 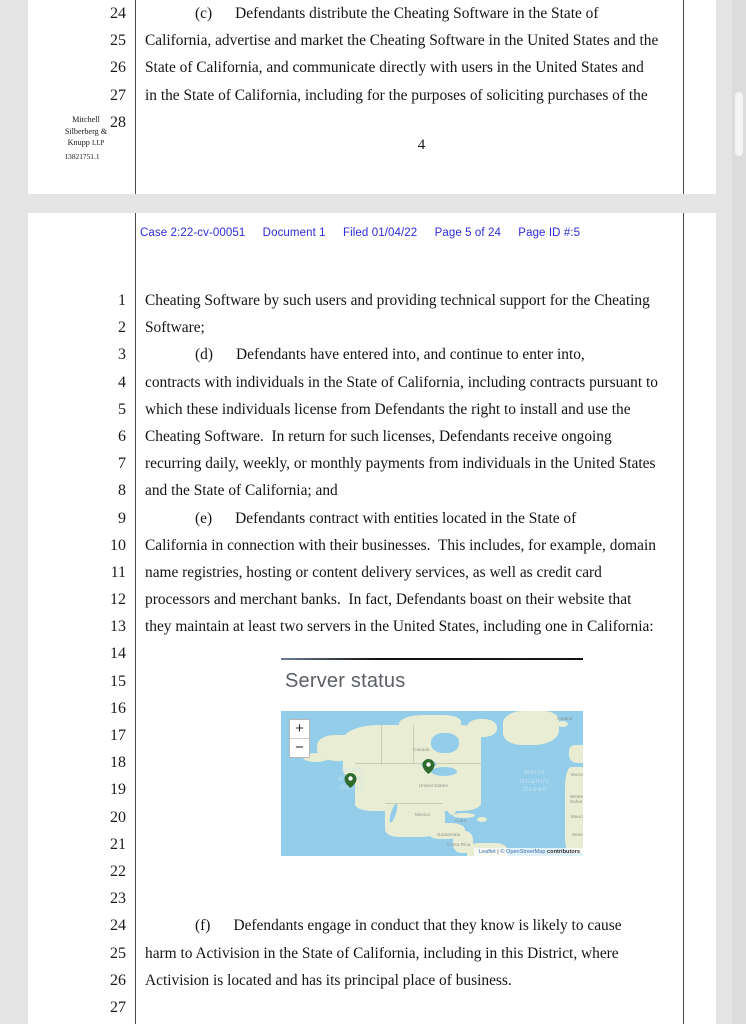 What do you see at coordinates (487, 852) in the screenshot?
I see `leaflet-link: Leaflet` at bounding box center [487, 852].